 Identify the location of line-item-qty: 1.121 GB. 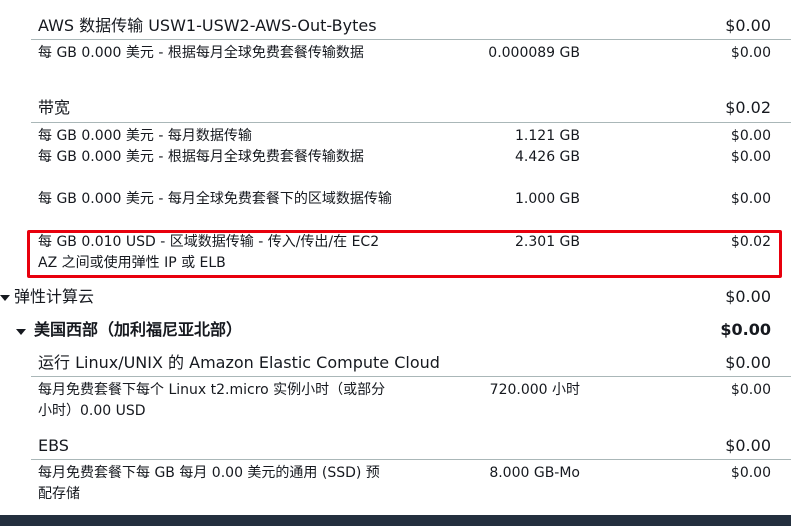
(547, 136).